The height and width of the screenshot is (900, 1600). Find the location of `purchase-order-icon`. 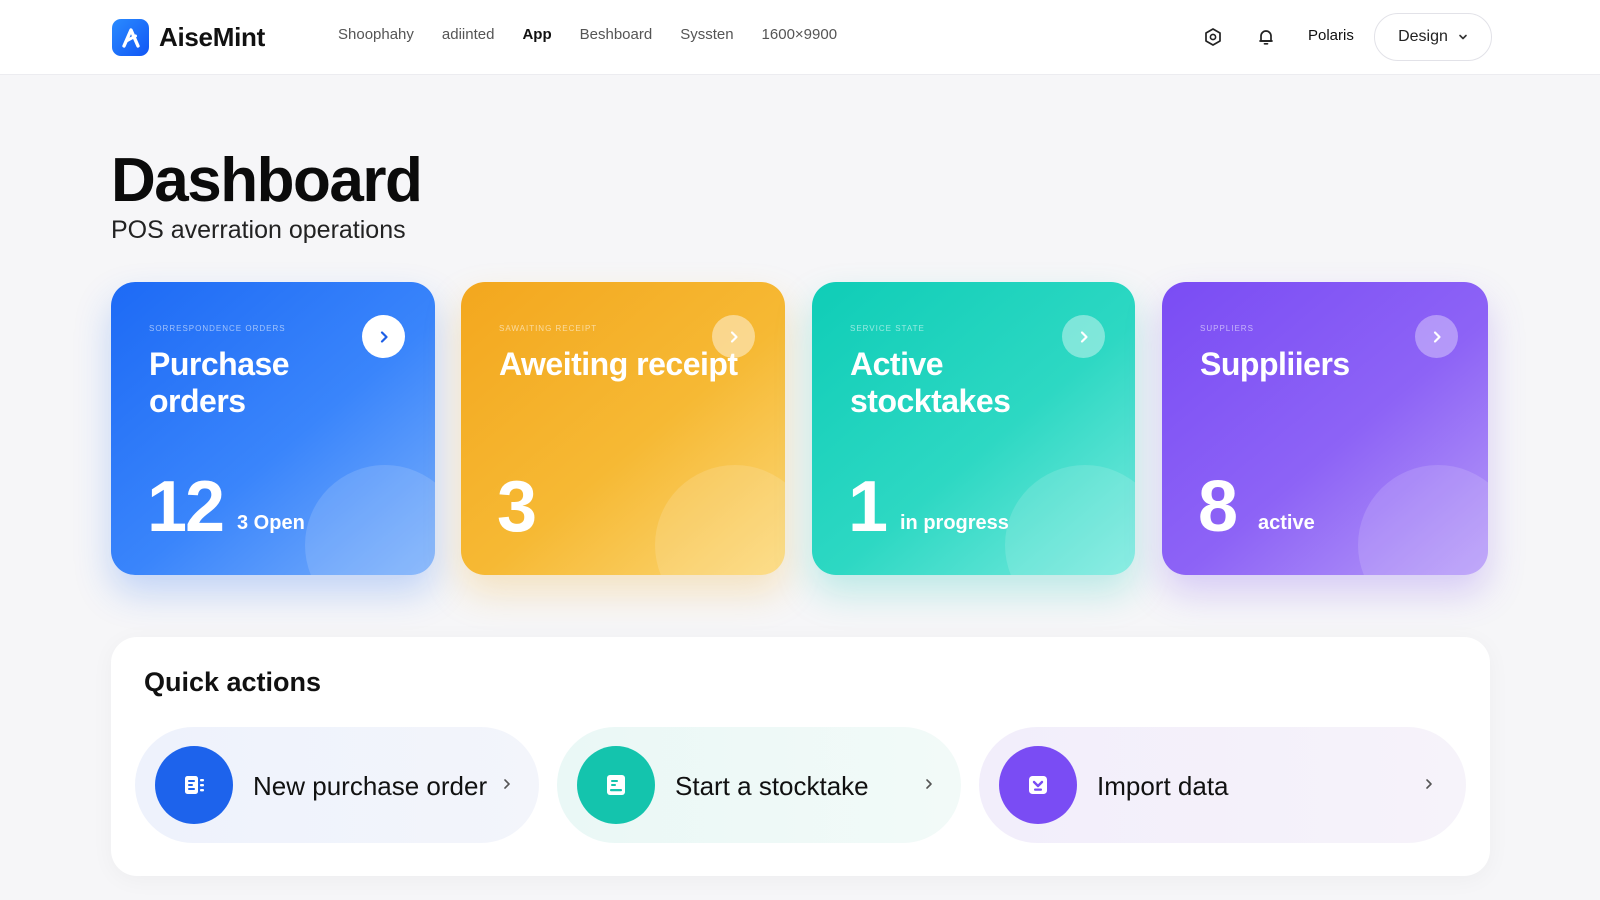

purchase-order-icon is located at coordinates (194, 785).